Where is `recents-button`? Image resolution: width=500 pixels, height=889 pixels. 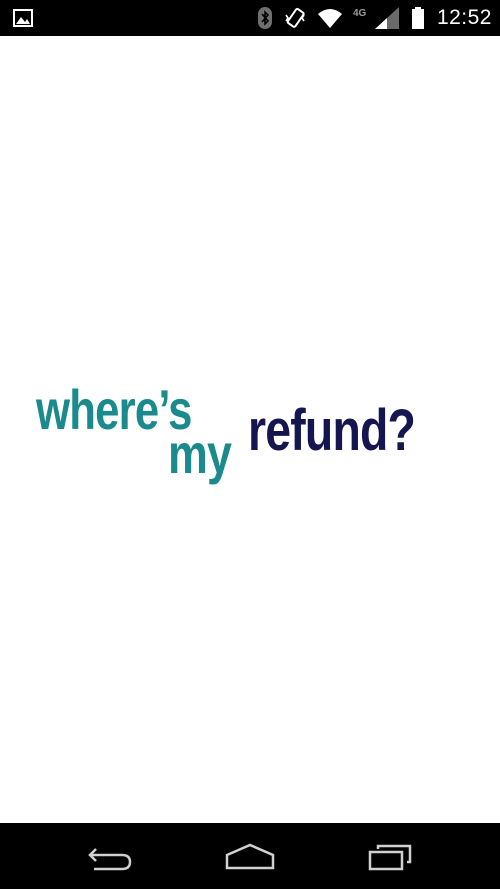 recents-button is located at coordinates (390, 857).